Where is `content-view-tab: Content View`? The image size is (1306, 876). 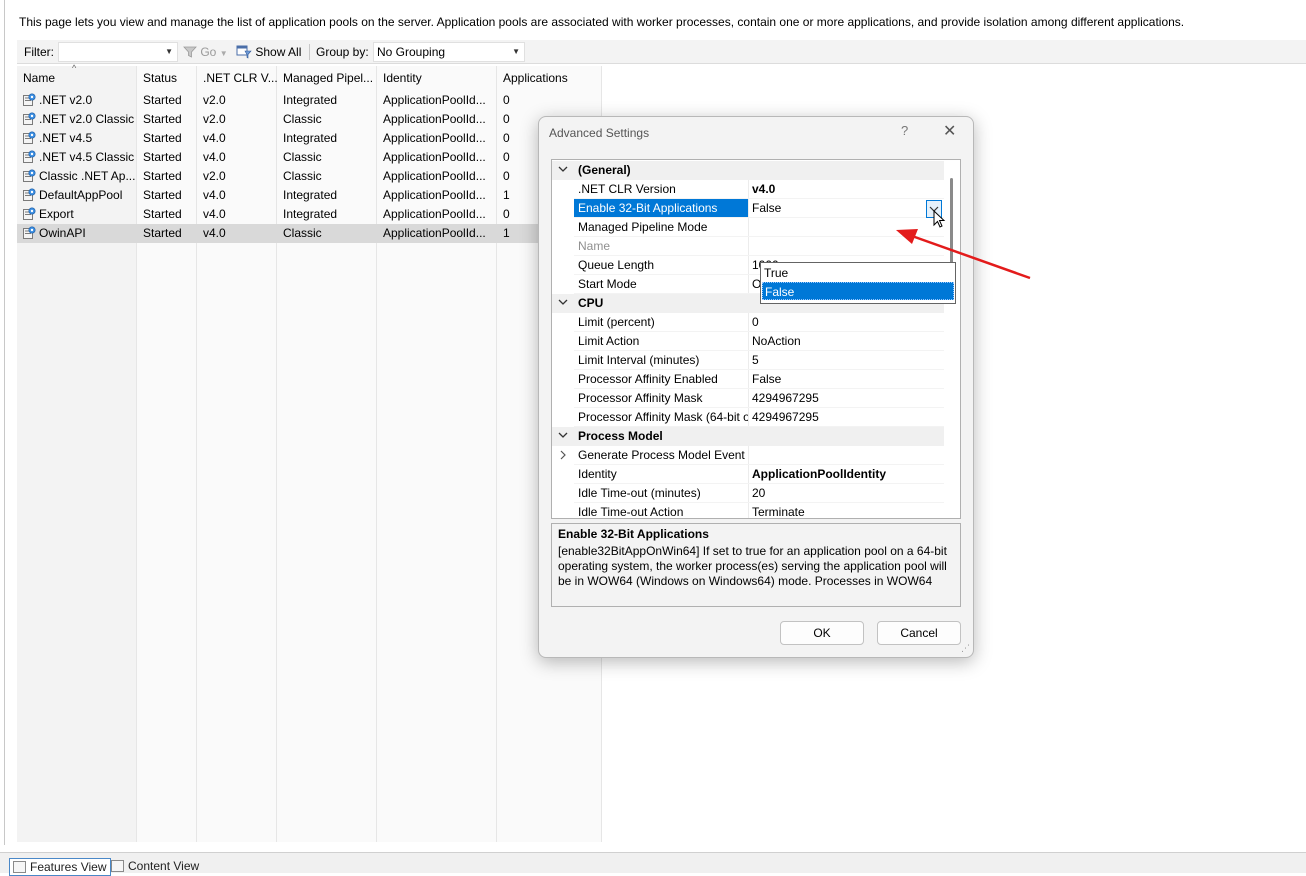
content-view-tab: Content View is located at coordinates (155, 867).